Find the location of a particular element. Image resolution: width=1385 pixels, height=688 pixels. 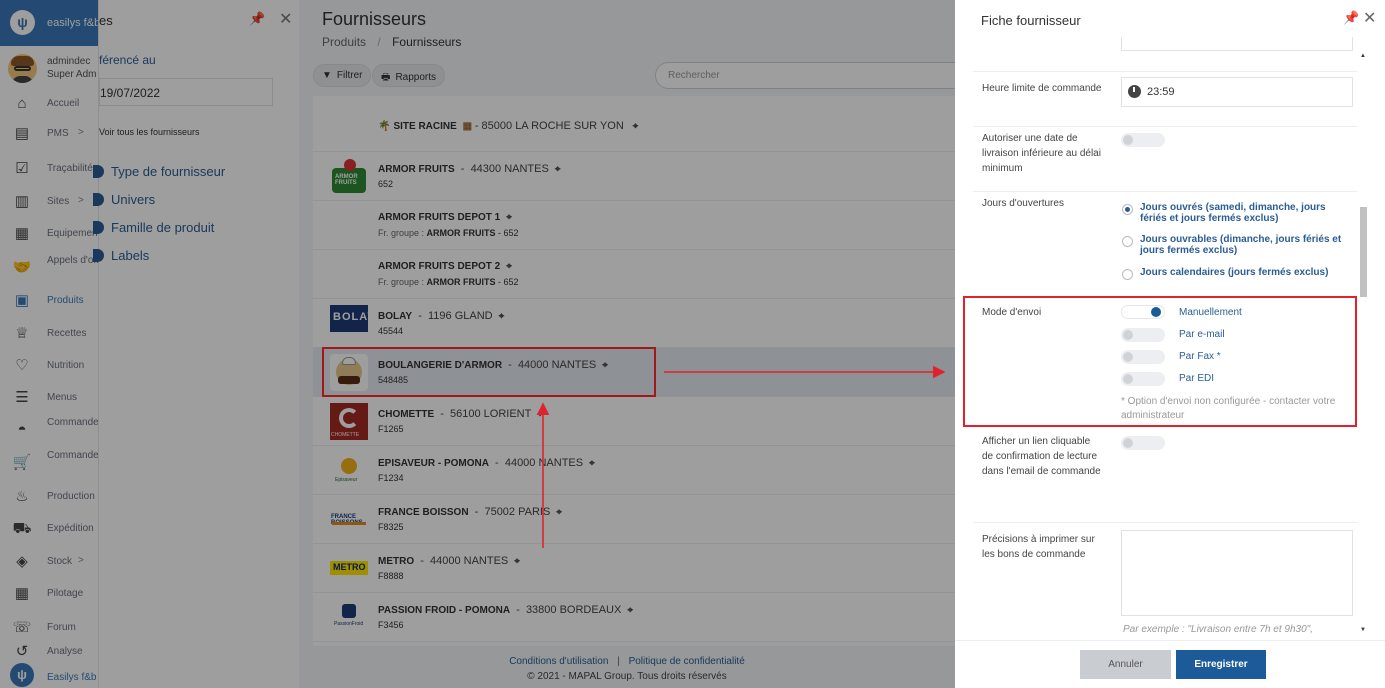

prev-field is located at coordinates (1165, 54).